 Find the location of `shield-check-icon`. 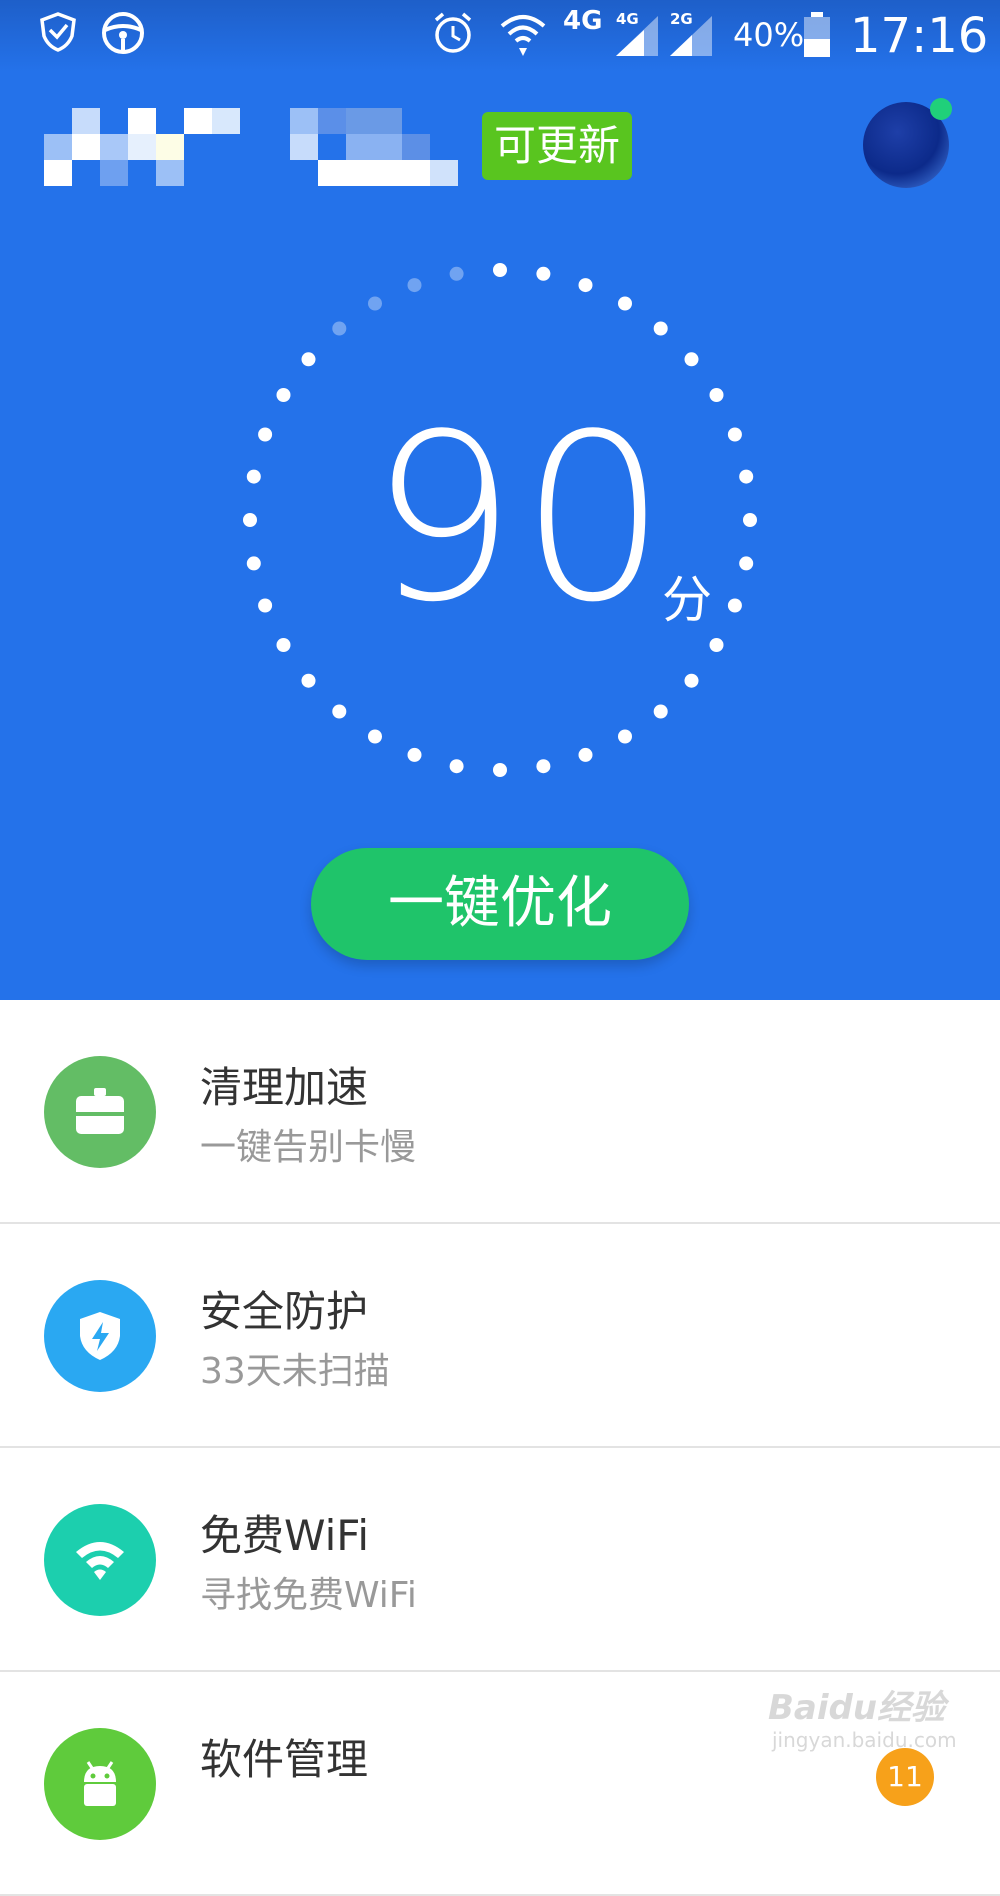

shield-check-icon is located at coordinates (58, 32).